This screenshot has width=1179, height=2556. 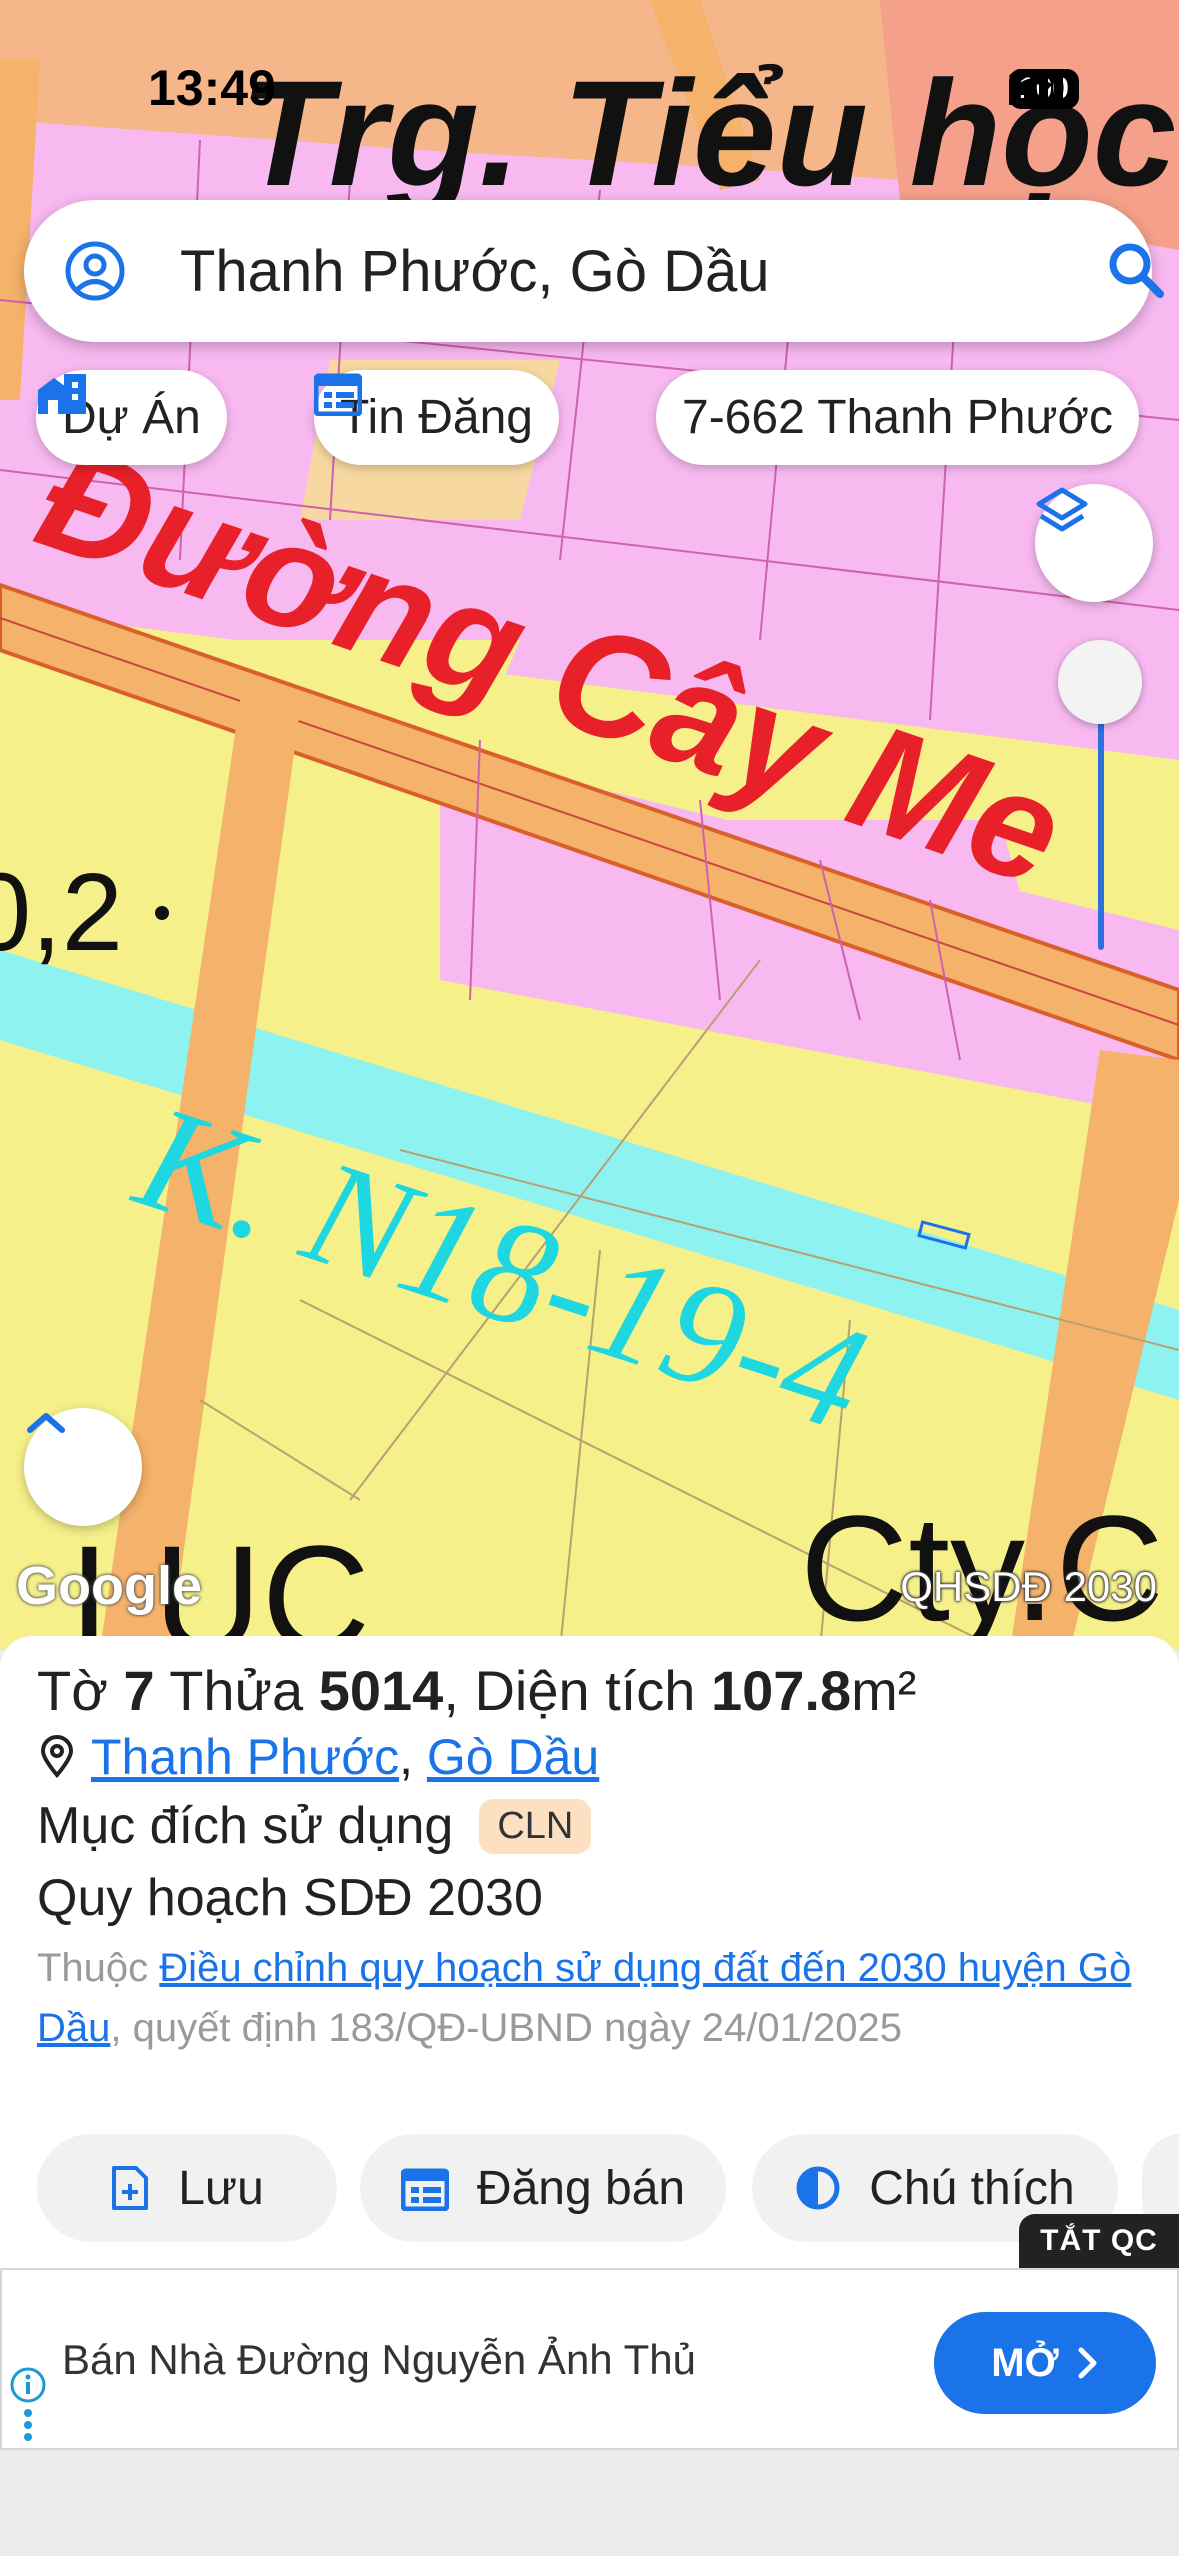 What do you see at coordinates (221, 2188) in the screenshot?
I see `save-label: Lưu` at bounding box center [221, 2188].